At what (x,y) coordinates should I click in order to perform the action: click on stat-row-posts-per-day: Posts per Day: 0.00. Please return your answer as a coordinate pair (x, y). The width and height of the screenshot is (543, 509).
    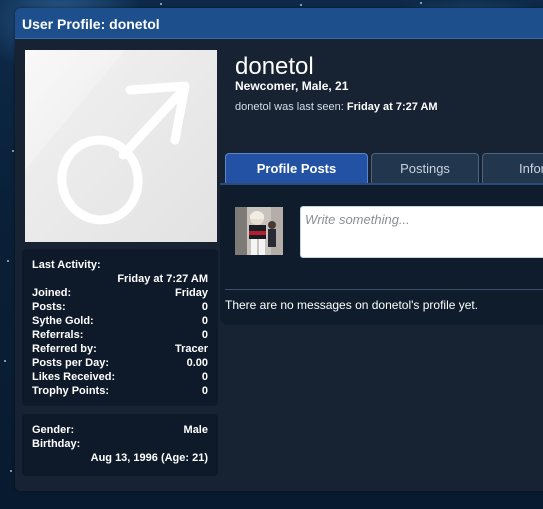
    Looking at the image, I should click on (120, 364).